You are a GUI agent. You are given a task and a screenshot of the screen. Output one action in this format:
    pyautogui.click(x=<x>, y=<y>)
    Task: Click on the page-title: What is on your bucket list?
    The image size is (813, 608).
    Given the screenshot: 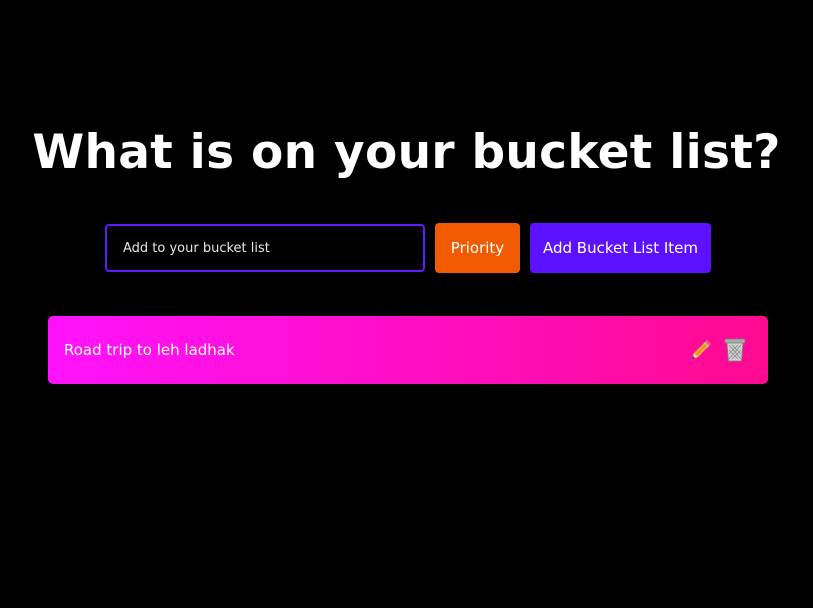 What is the action you would take?
    pyautogui.click(x=406, y=152)
    